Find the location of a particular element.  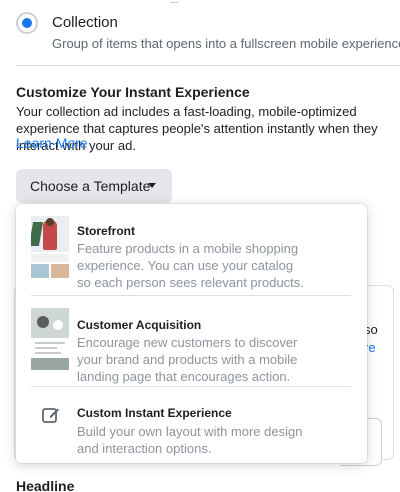

choose-template-label: Choose a Template is located at coordinates (90, 186).